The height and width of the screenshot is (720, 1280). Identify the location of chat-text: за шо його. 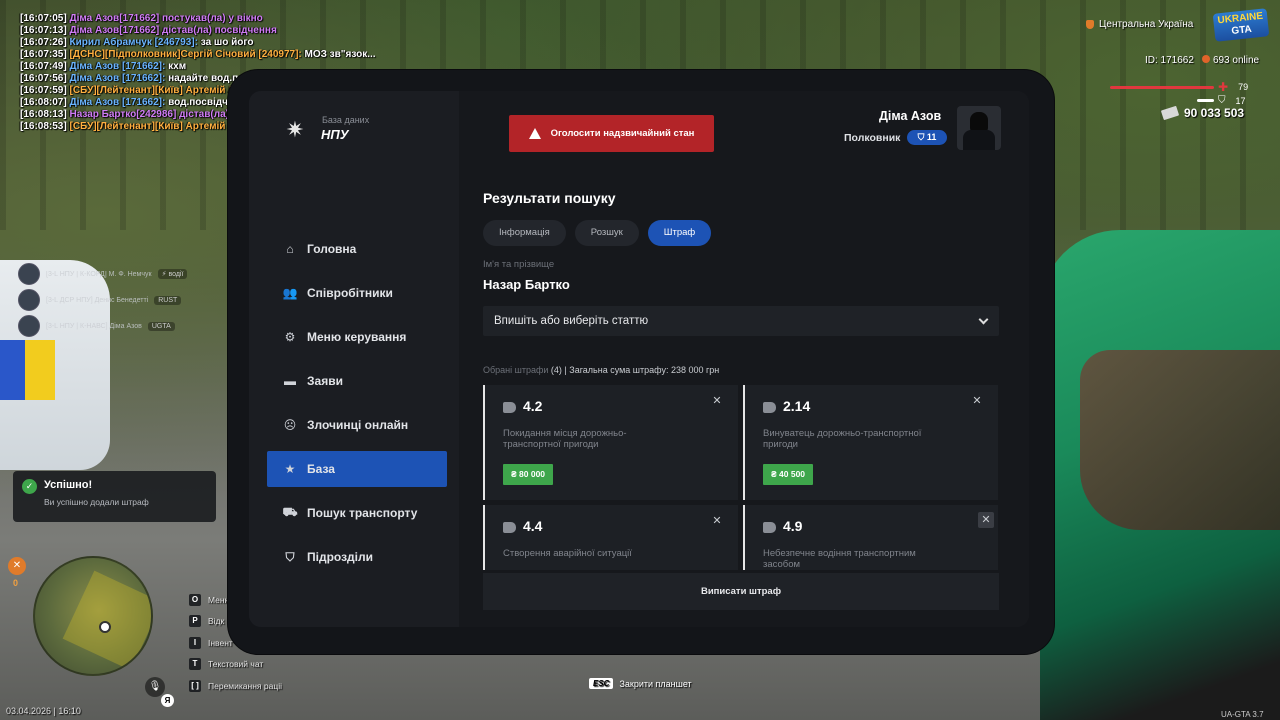
(225, 42).